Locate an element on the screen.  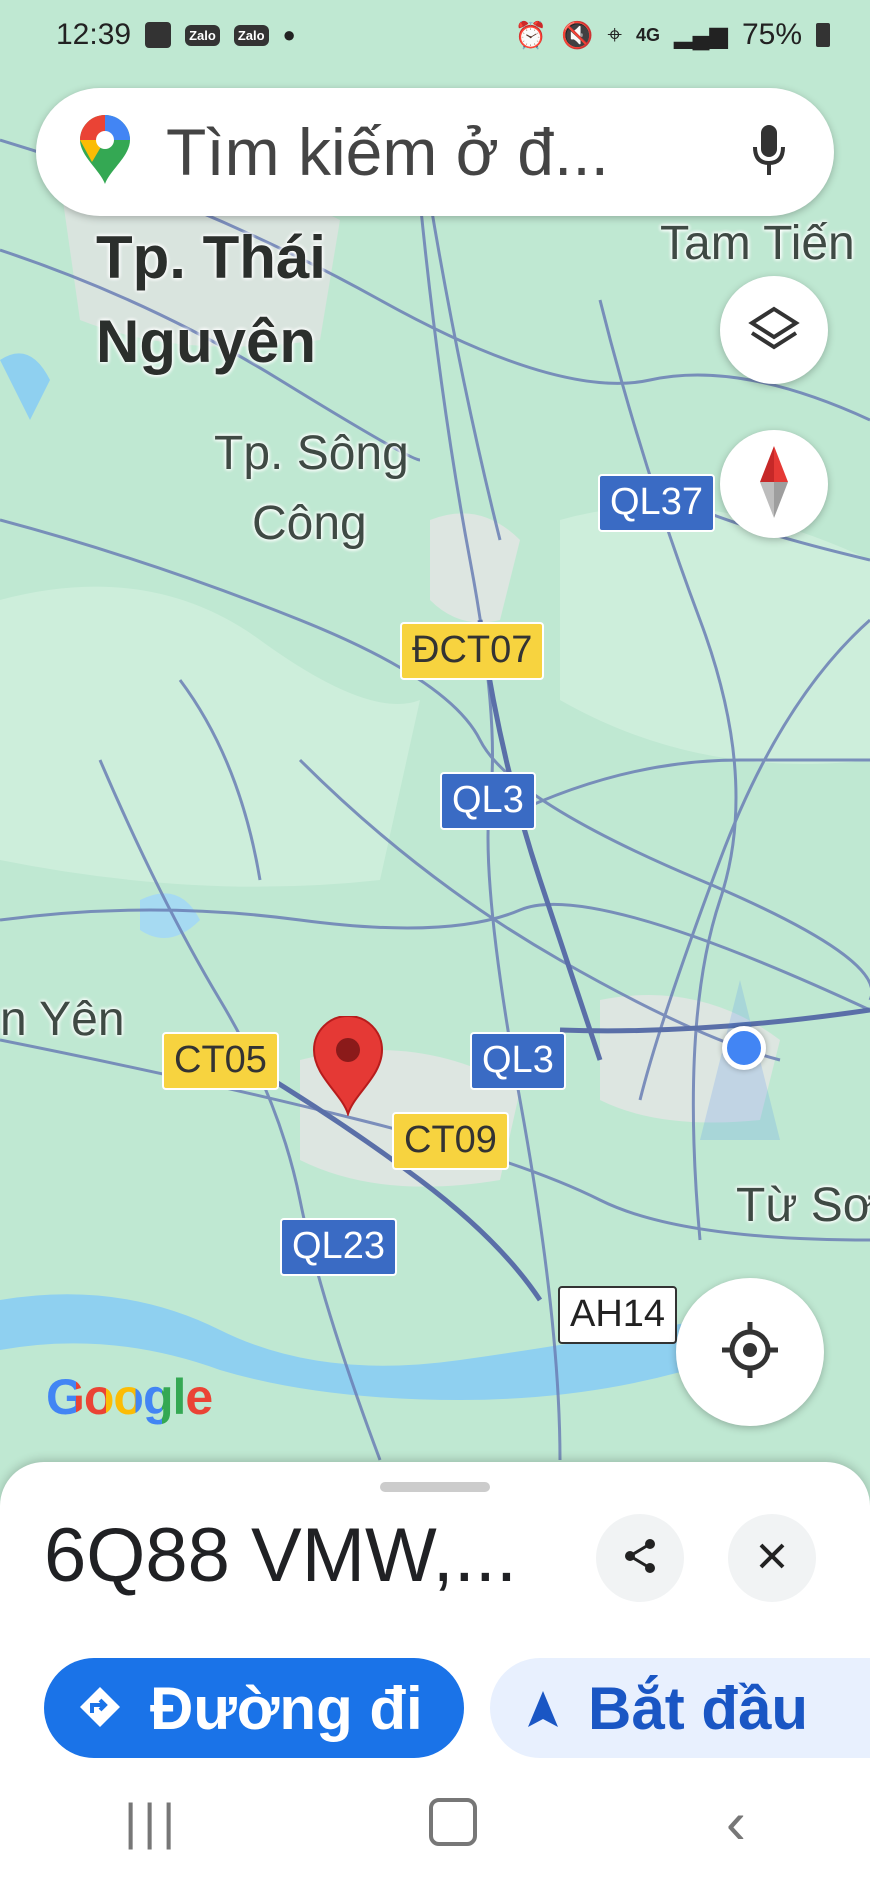
system-navigation-bar: ||| ‹ is located at coordinates (435, 1822).